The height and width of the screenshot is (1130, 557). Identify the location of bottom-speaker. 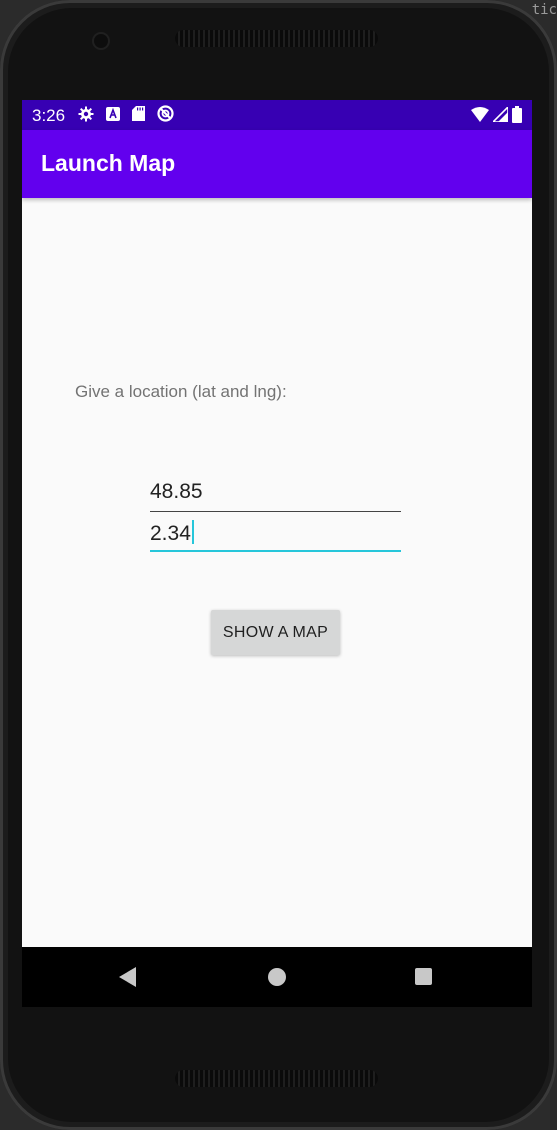
(276, 1078).